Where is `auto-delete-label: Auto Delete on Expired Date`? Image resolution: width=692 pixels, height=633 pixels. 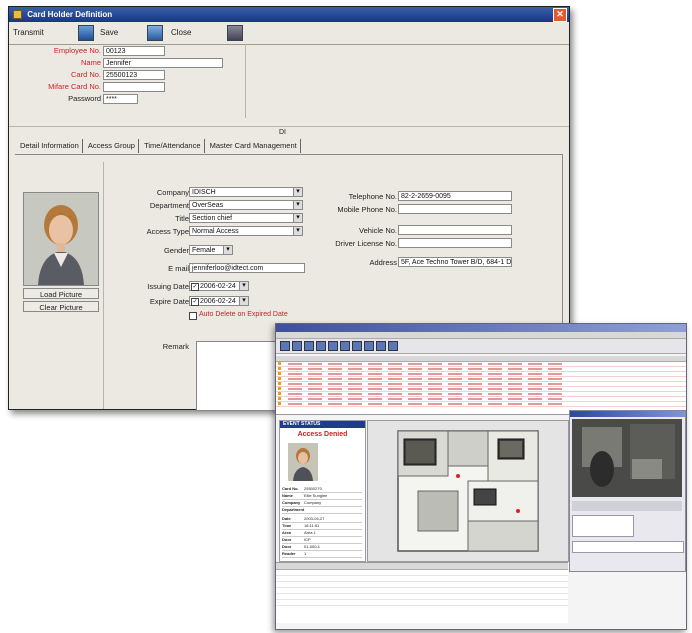
auto-delete-label: Auto Delete on Expired Date is located at coordinates (243, 314).